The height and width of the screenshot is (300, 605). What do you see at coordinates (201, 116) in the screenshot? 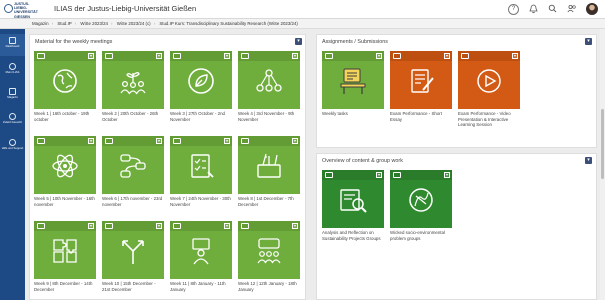
I see `tile-caption: Week 3 | 27th October - 2nd November` at bounding box center [201, 116].